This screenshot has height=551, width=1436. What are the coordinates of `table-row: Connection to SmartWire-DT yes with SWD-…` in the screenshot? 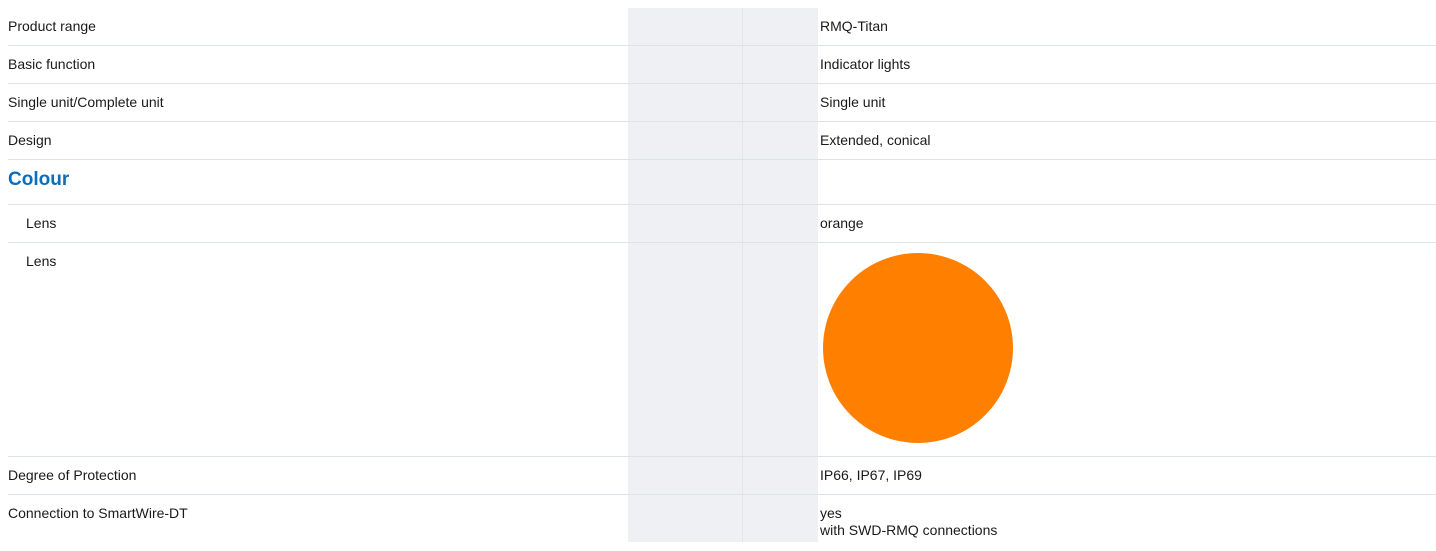 It's located at (722, 518).